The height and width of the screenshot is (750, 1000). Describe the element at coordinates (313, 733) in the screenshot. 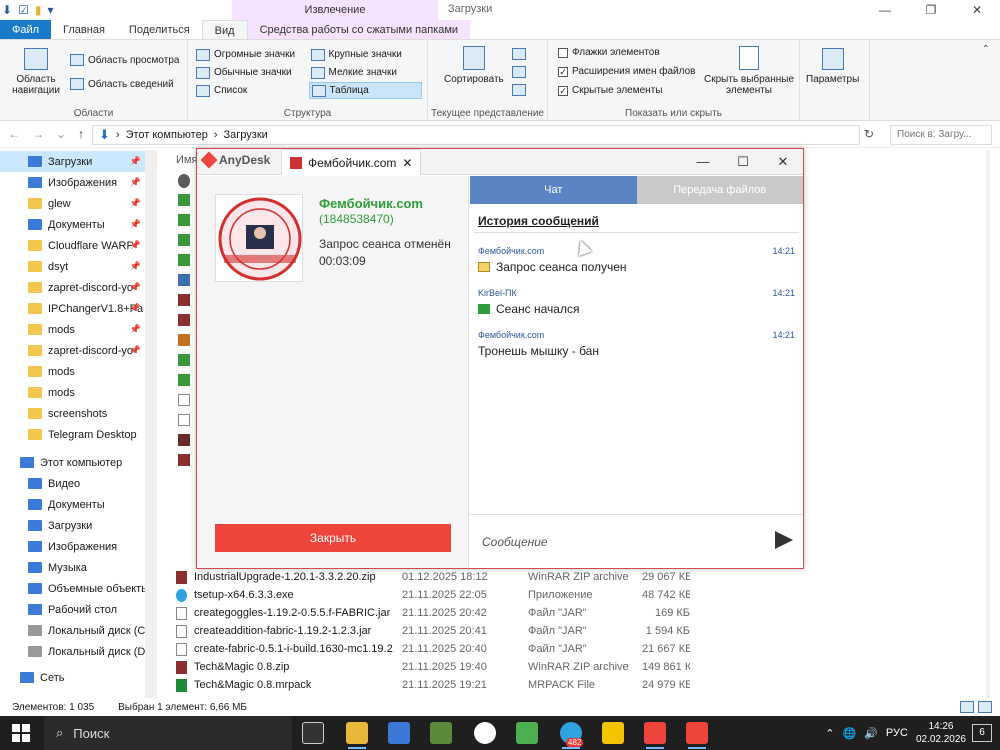

I see `task-view-icon` at that location.